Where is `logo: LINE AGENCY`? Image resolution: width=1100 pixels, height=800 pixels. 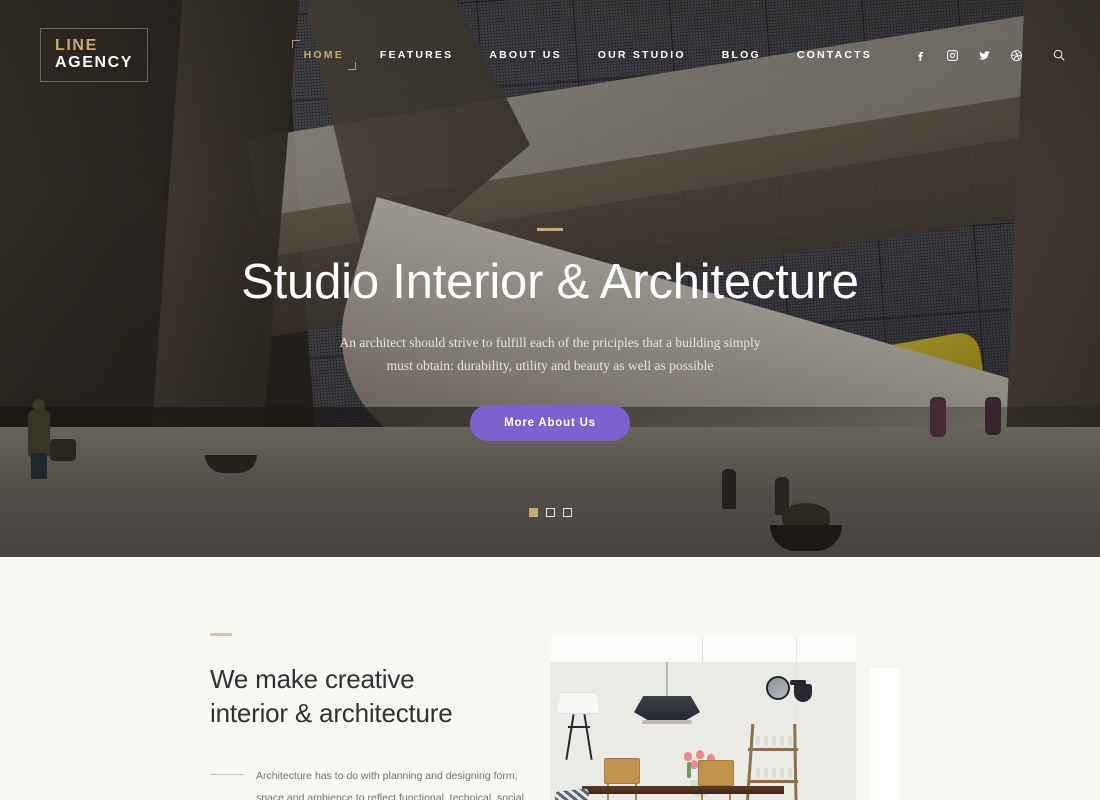 logo: LINE AGENCY is located at coordinates (94, 55).